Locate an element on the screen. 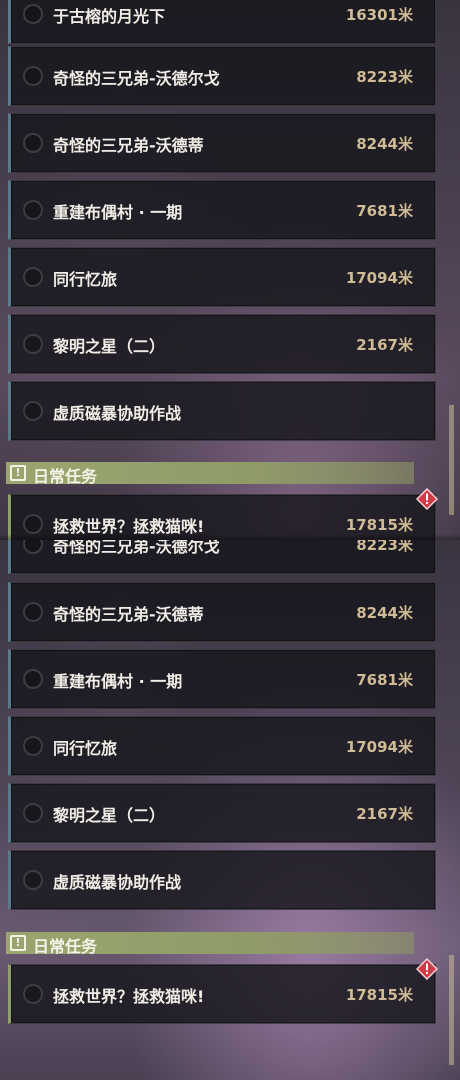 The image size is (460, 1080). quest-row: 于古榕的月光下 16301米 is located at coordinates (222, 22).